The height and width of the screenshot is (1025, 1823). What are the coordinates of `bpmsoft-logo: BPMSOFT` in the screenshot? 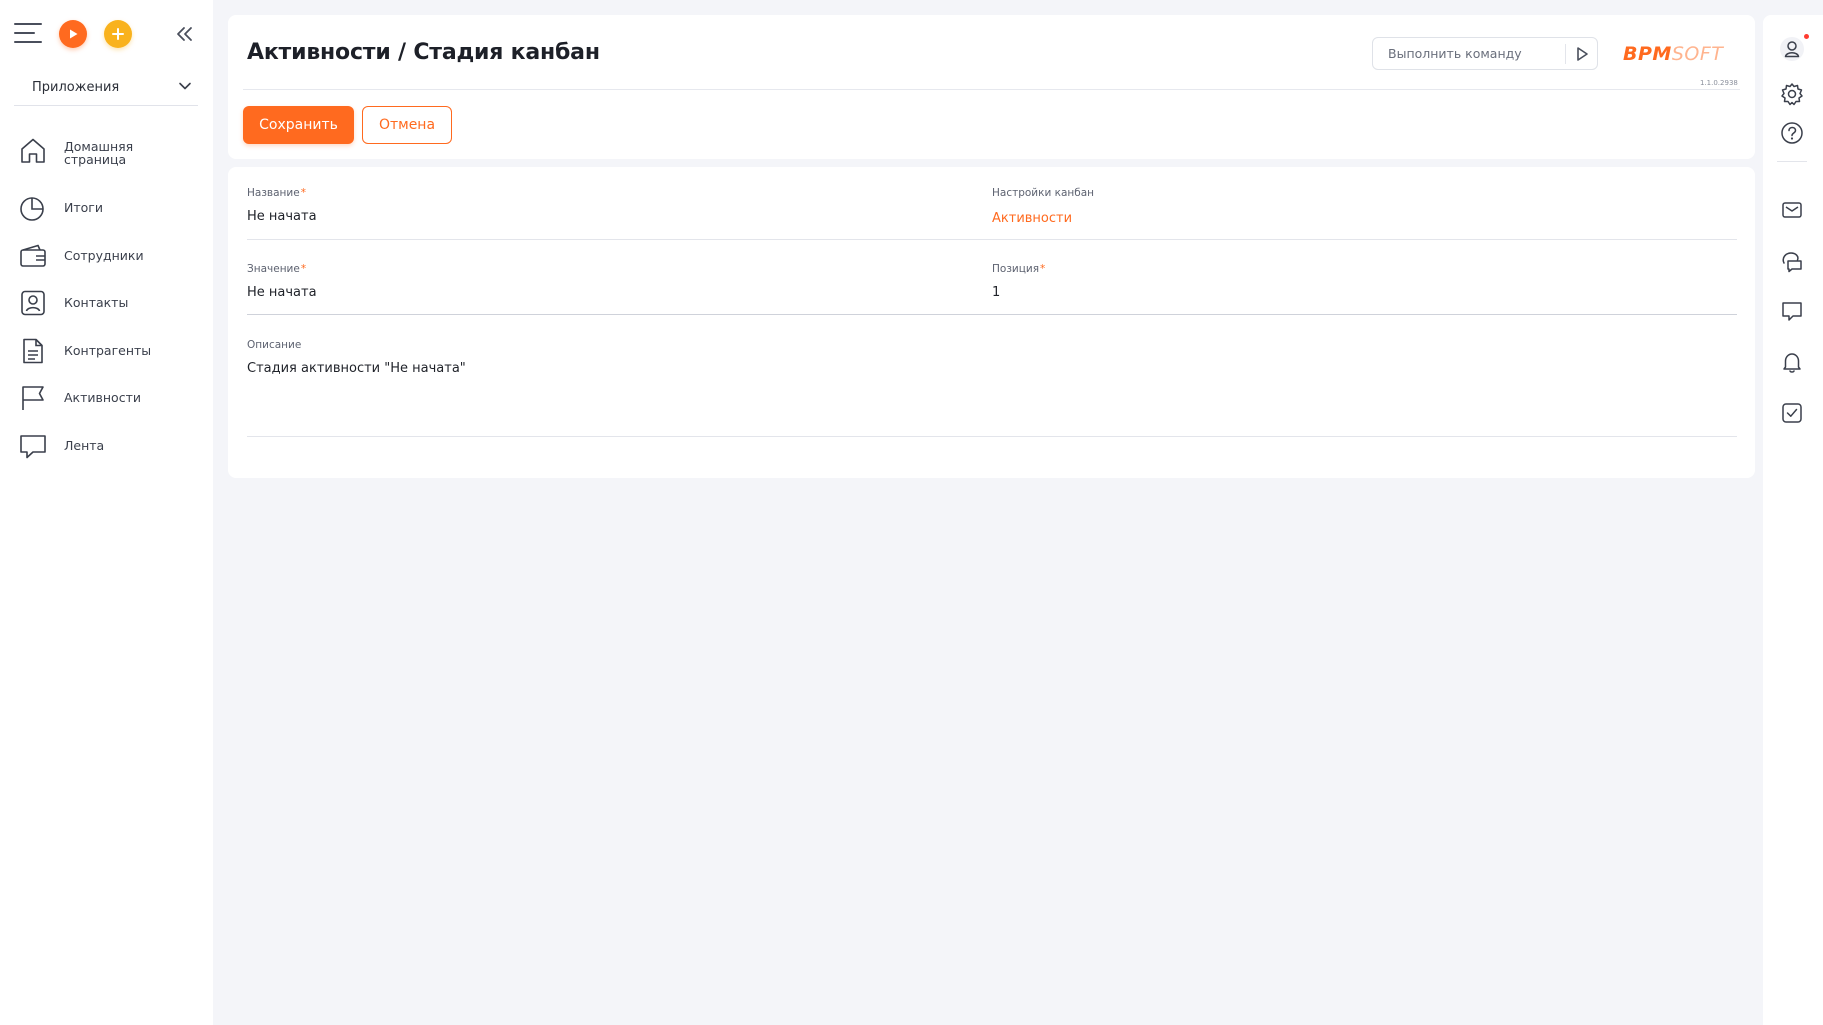 It's located at (1673, 54).